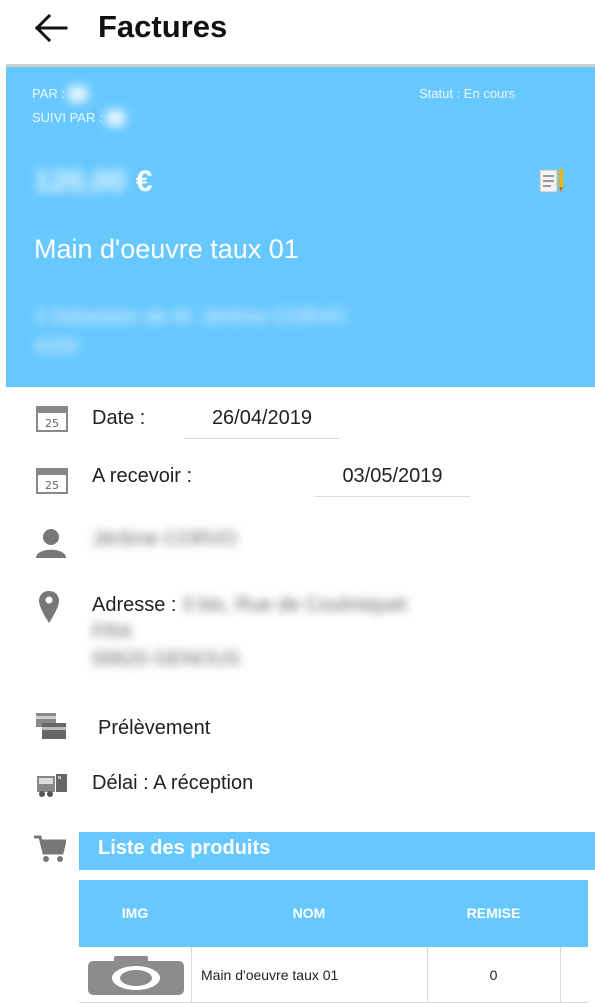 The width and height of the screenshot is (595, 1003). Describe the element at coordinates (173, 783) in the screenshot. I see `payment-delay: Délai : A réception` at that location.